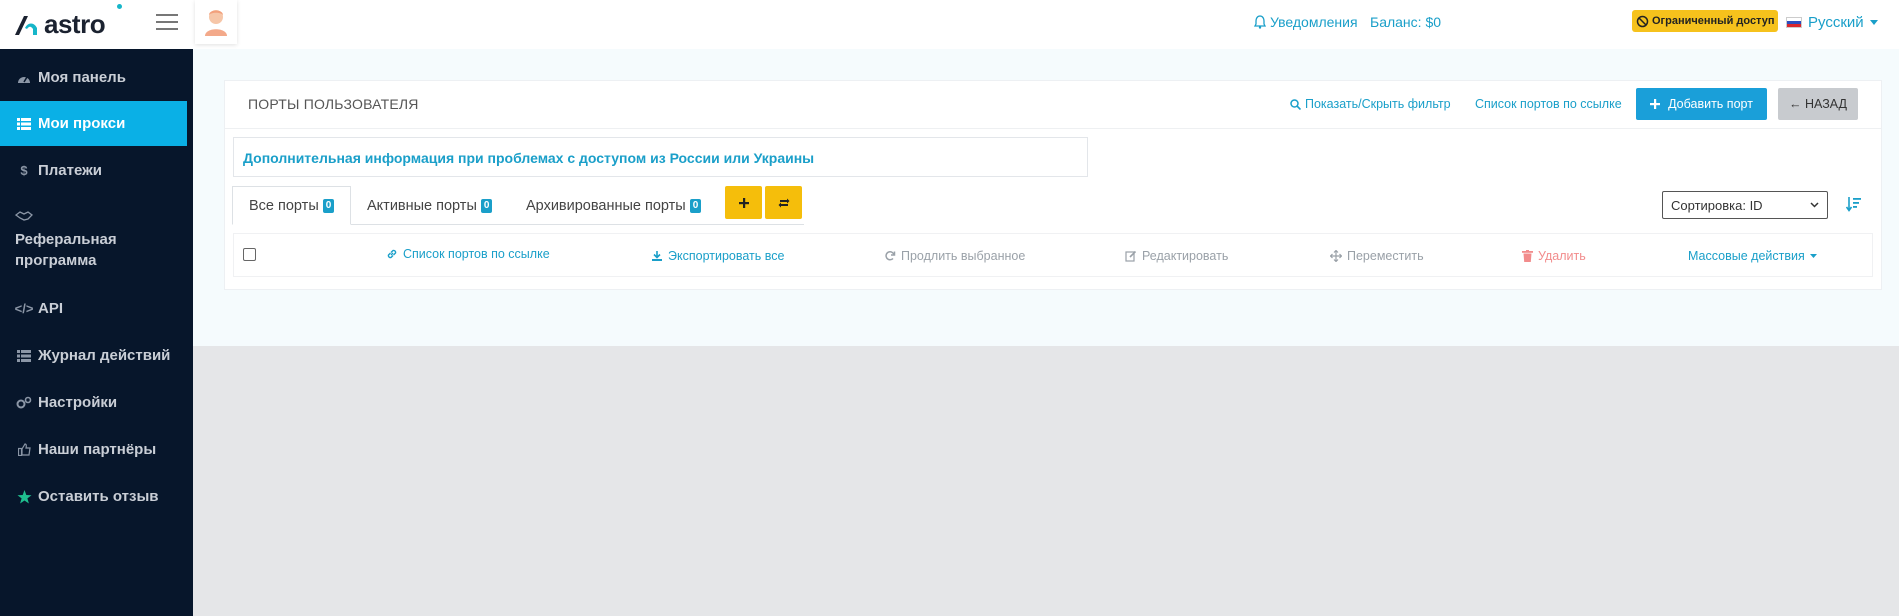 The image size is (1899, 616). Describe the element at coordinates (1527, 256) in the screenshot. I see `trash-icon` at that location.